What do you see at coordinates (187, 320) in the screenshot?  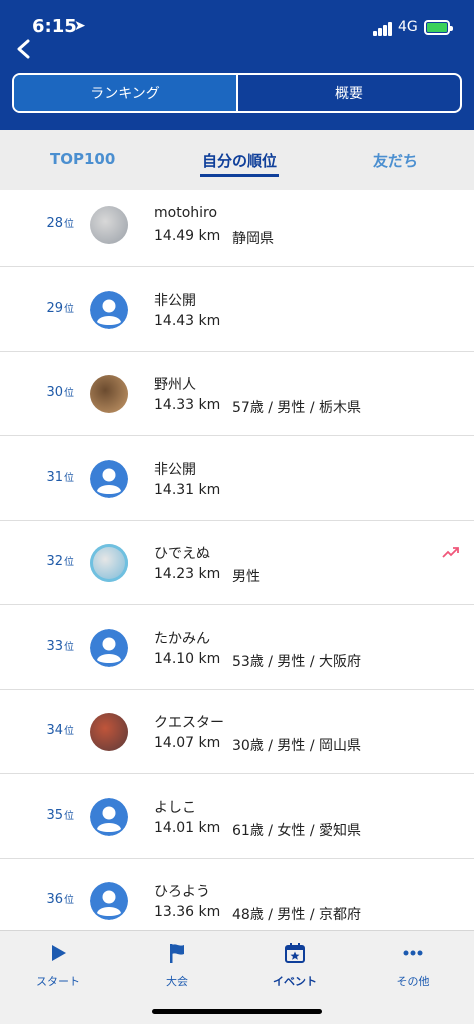 I see `runner-distance: 14.43 km` at bounding box center [187, 320].